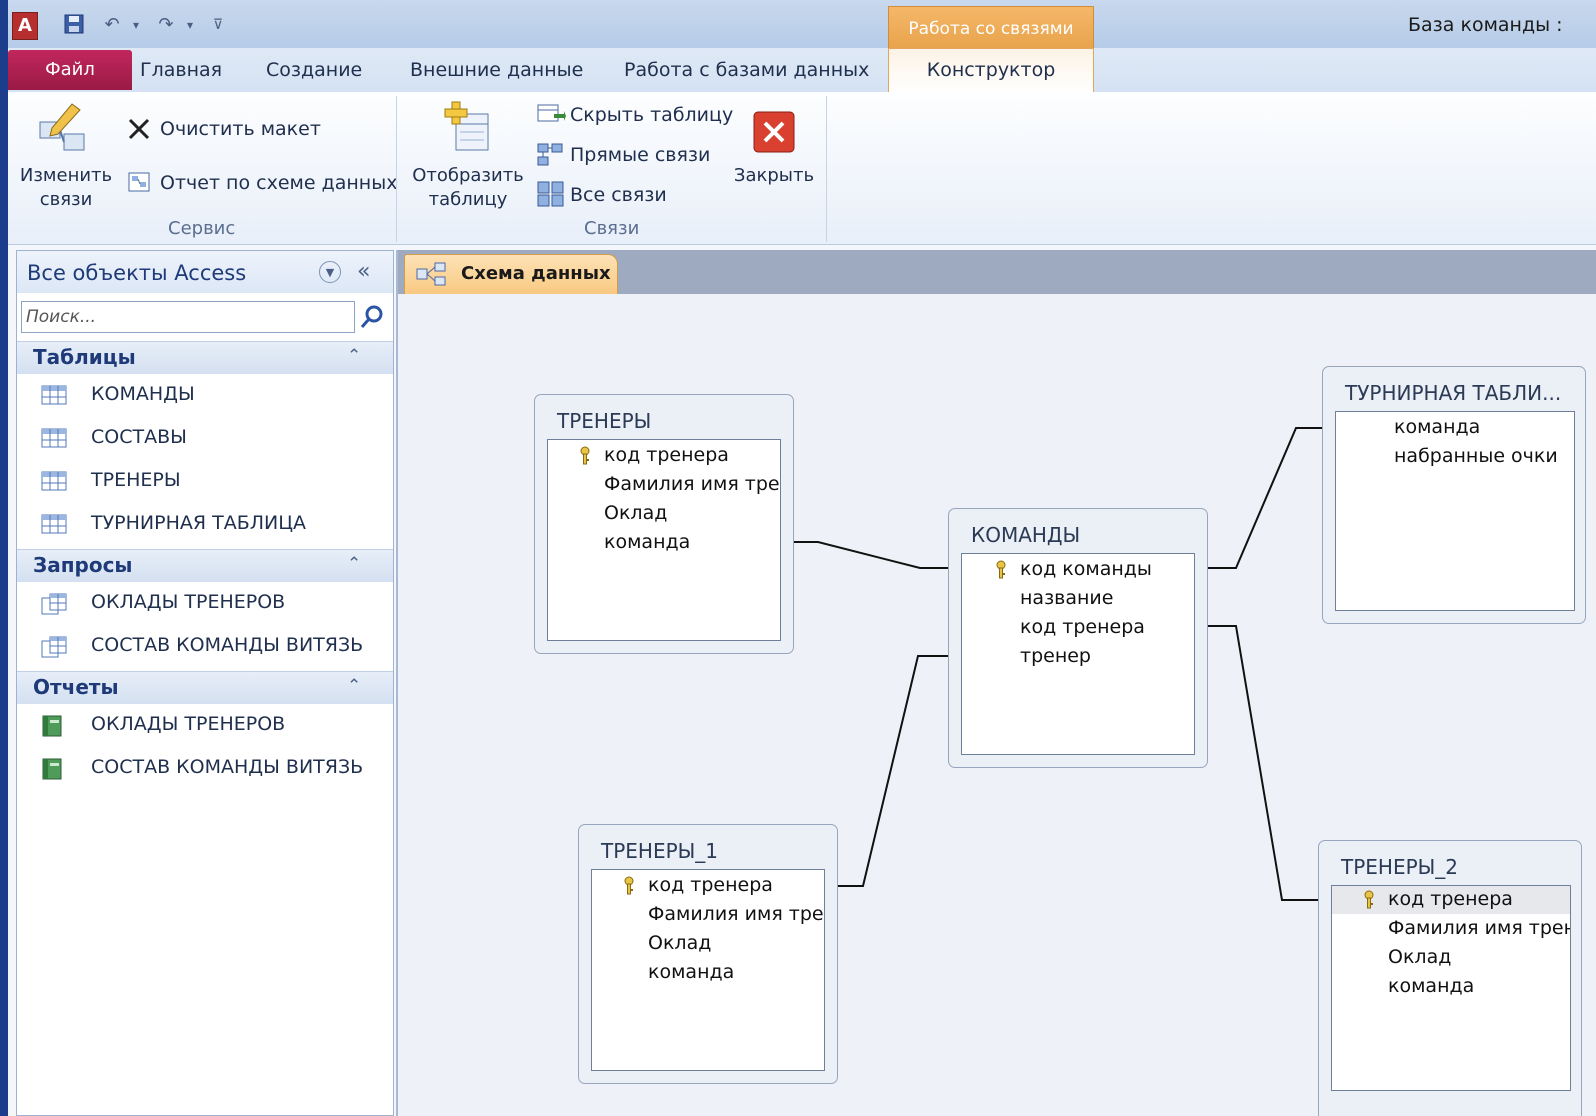 This screenshot has height=1116, width=1596. What do you see at coordinates (468, 176) in the screenshot?
I see `show-table-label: Отобразить` at bounding box center [468, 176].